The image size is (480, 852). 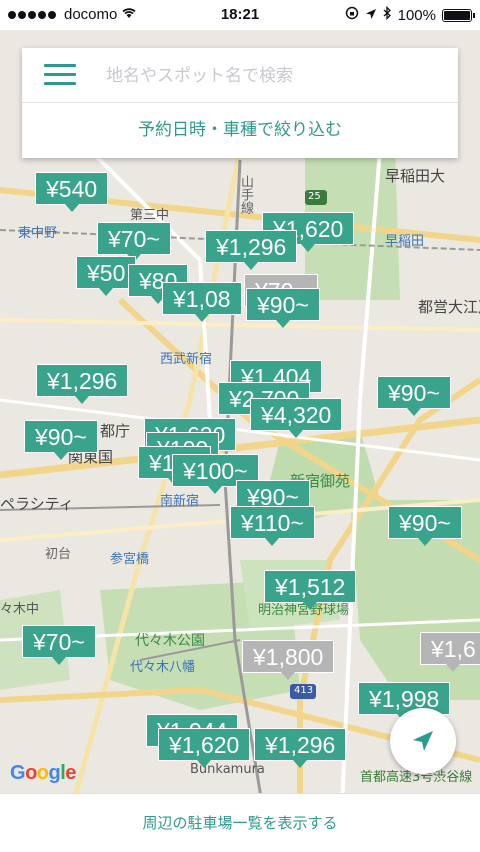 What do you see at coordinates (416, 15) in the screenshot?
I see `battery-percent: 100%` at bounding box center [416, 15].